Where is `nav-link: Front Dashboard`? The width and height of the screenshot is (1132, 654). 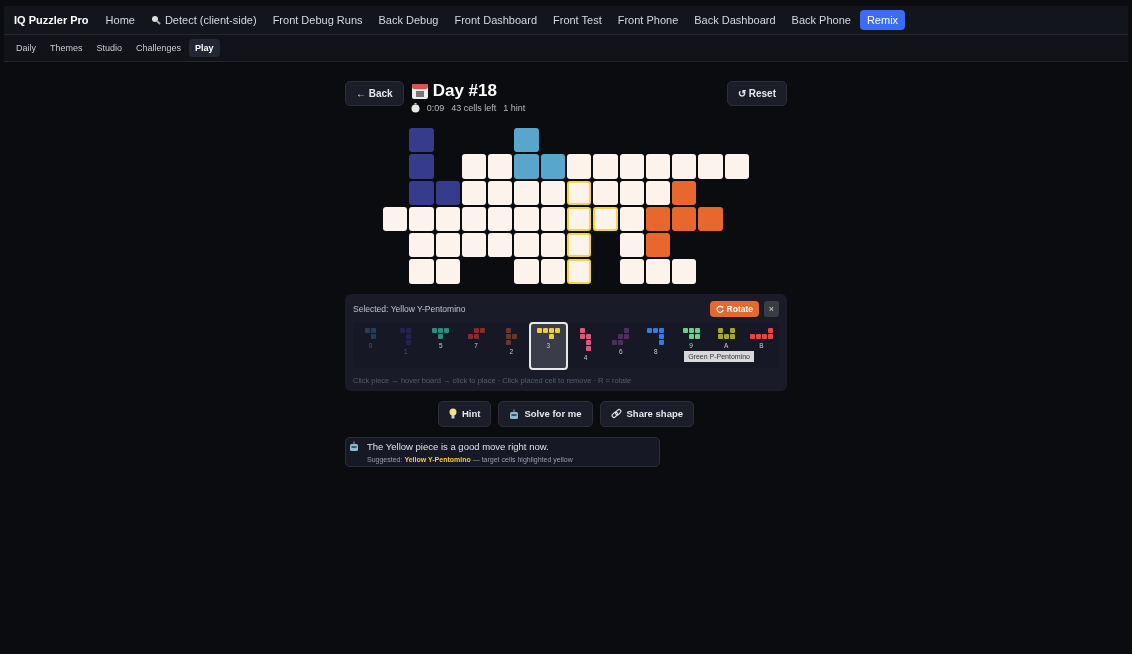
nav-link: Front Dashboard is located at coordinates (495, 20).